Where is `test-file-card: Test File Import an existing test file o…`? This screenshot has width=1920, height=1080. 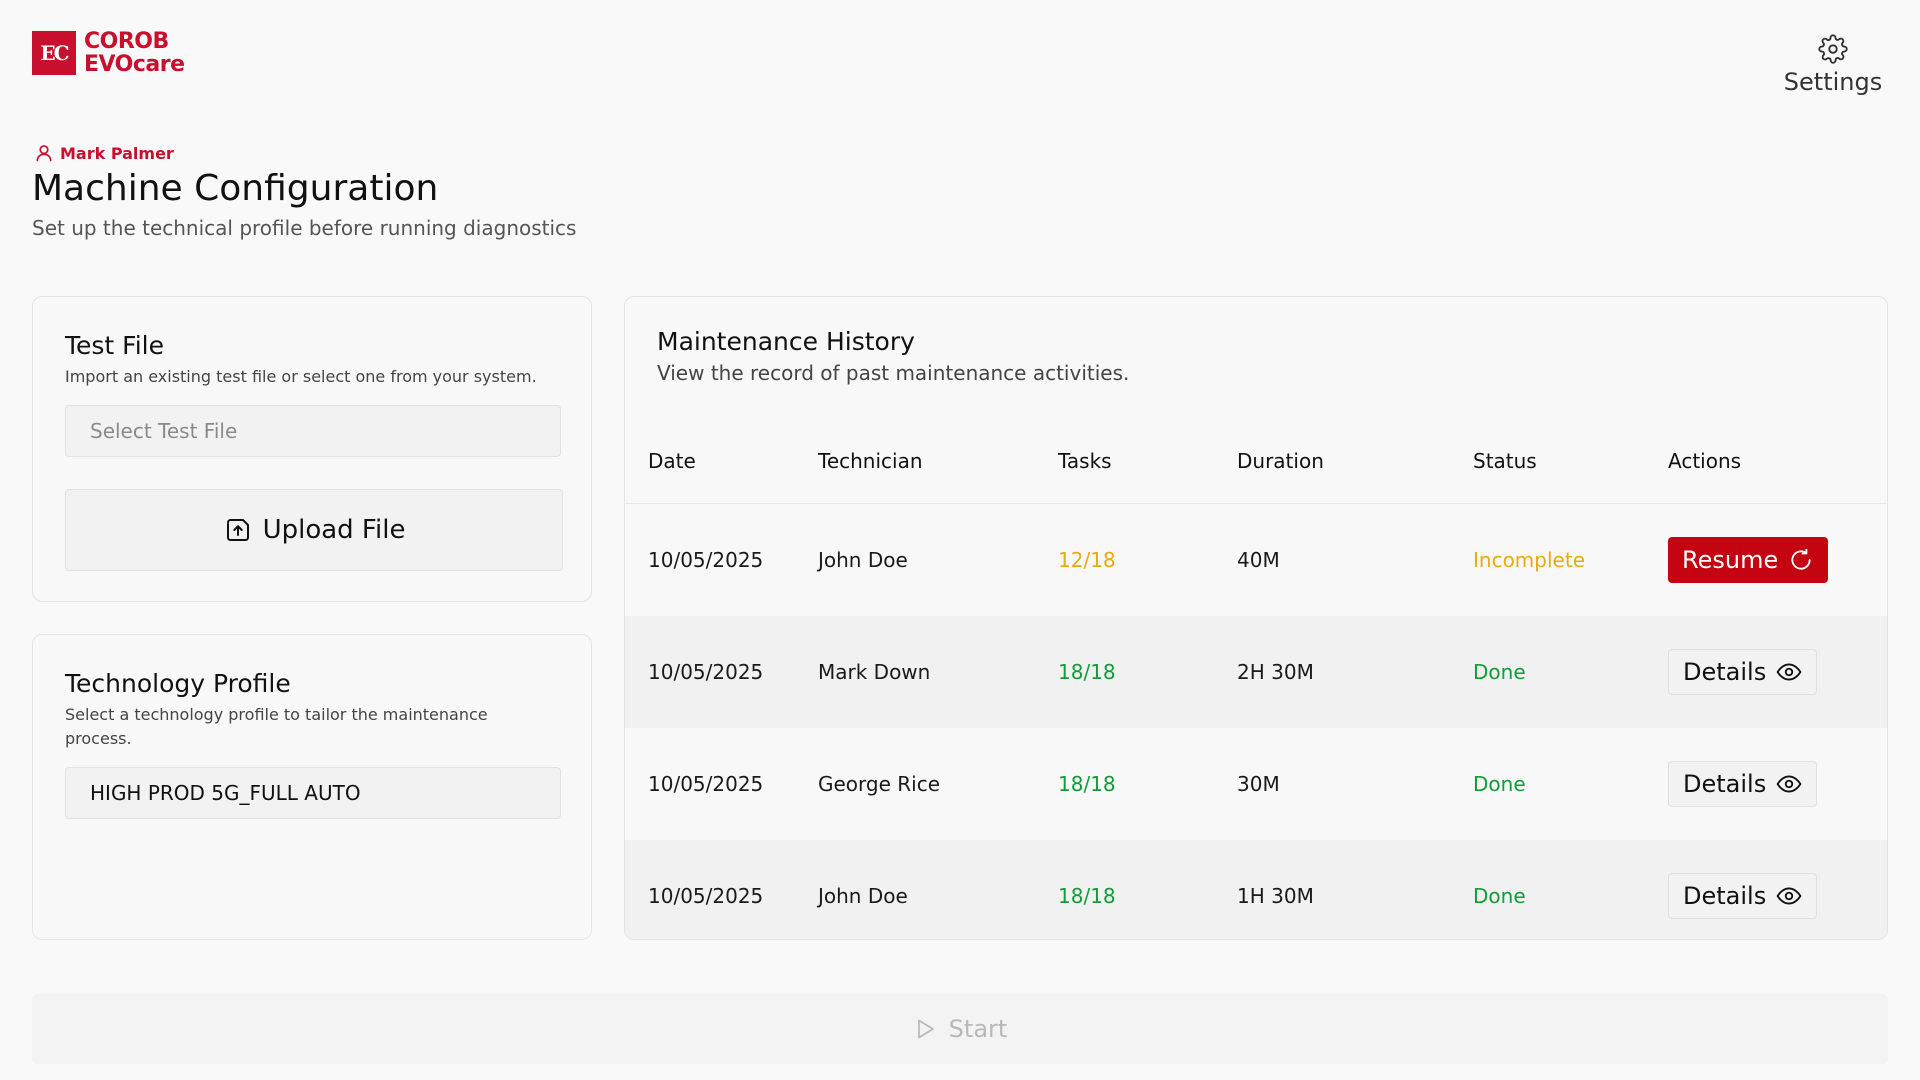
test-file-card: Test File Import an existing test file o… is located at coordinates (312, 449).